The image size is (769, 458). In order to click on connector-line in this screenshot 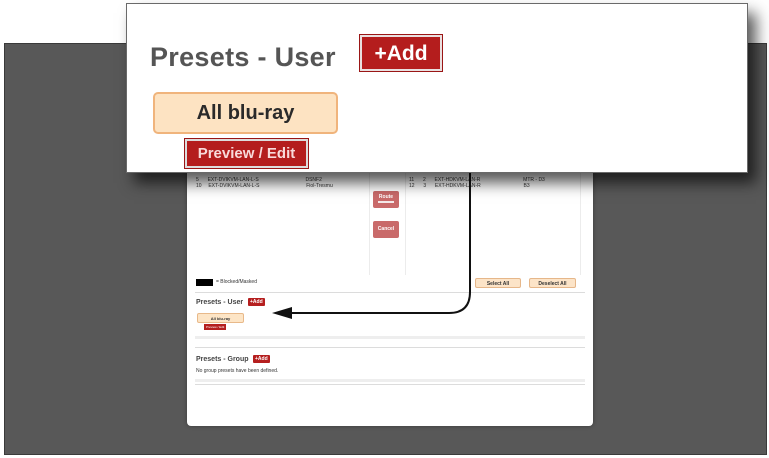, I will do `click(378, 243)`.